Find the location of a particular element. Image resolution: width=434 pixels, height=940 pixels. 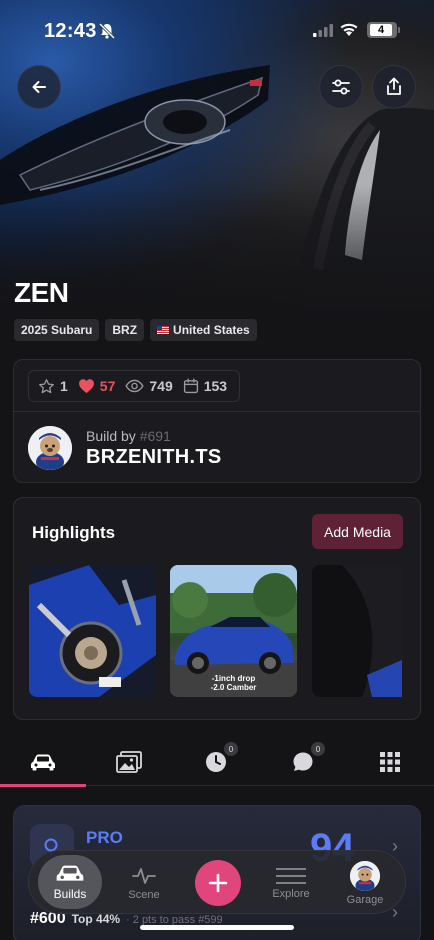

likes-count: 57 is located at coordinates (107, 386).